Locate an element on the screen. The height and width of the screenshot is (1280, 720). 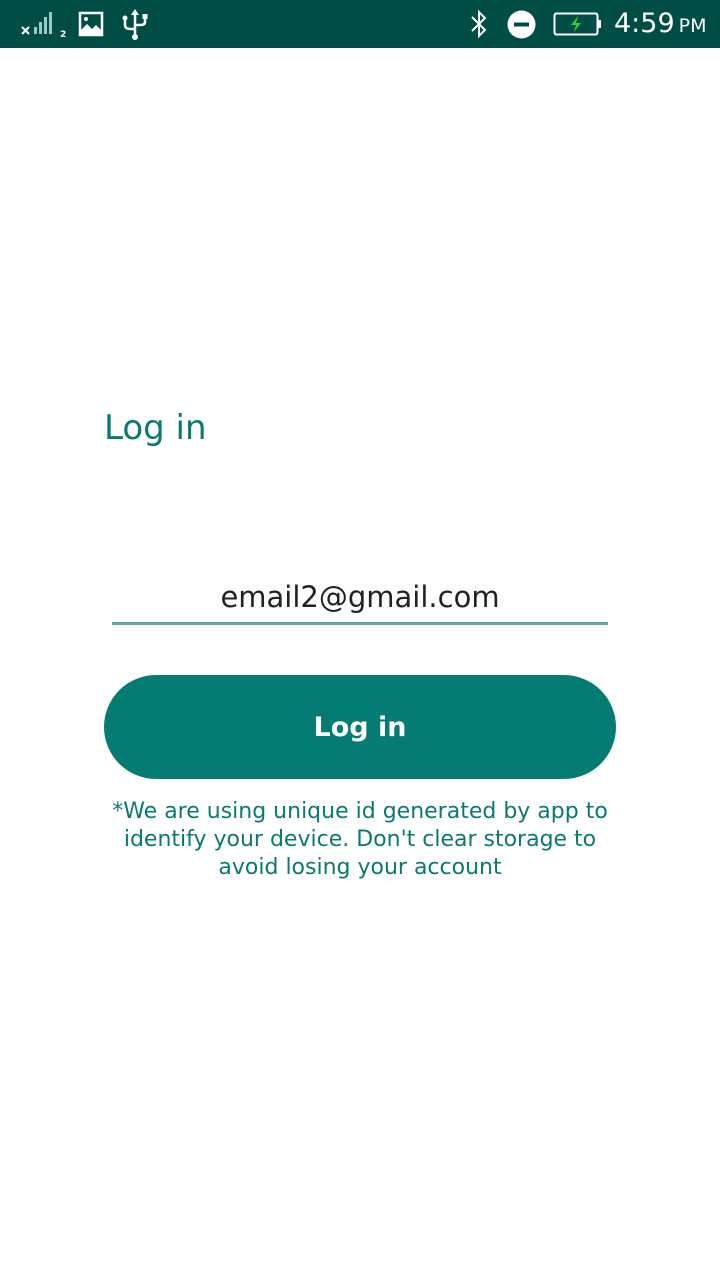
image-icon is located at coordinates (91, 24).